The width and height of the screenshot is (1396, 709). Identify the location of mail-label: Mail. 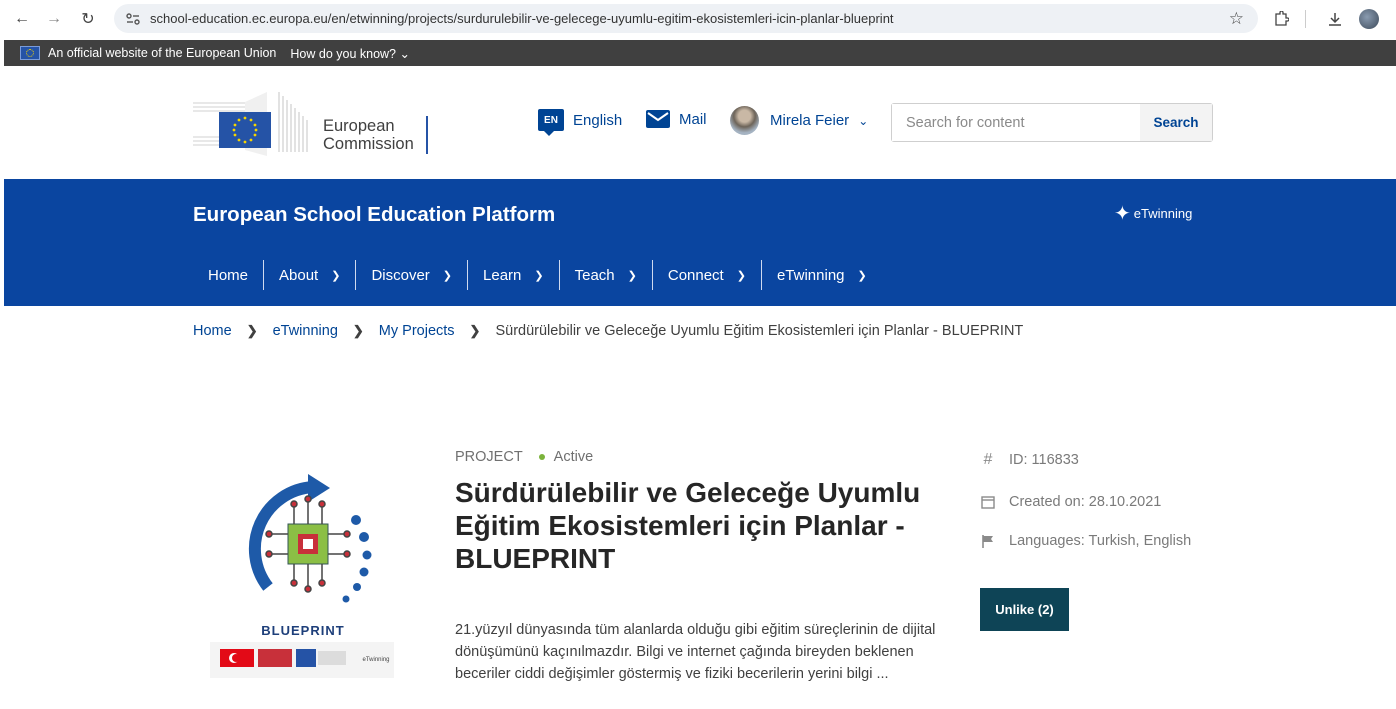
(693, 119).